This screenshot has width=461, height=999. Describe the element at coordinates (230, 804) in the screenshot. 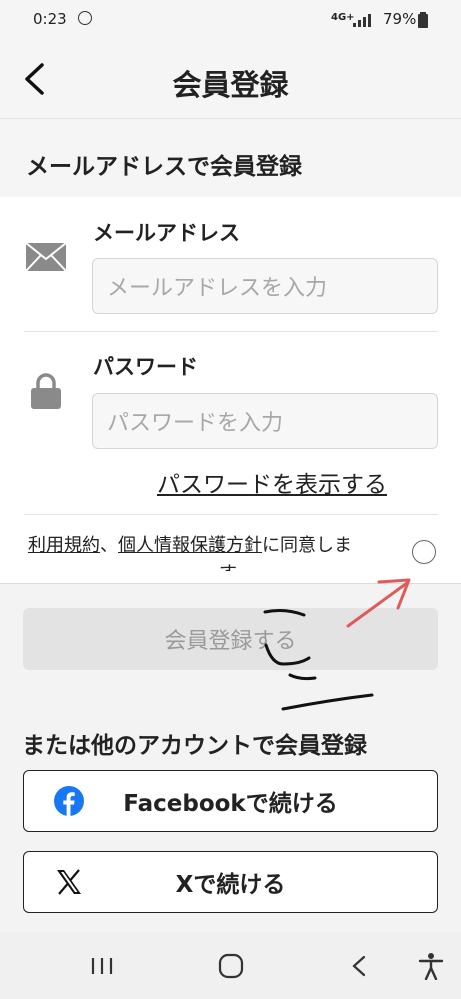

I see `facebook-label: Facebookで続ける` at that location.